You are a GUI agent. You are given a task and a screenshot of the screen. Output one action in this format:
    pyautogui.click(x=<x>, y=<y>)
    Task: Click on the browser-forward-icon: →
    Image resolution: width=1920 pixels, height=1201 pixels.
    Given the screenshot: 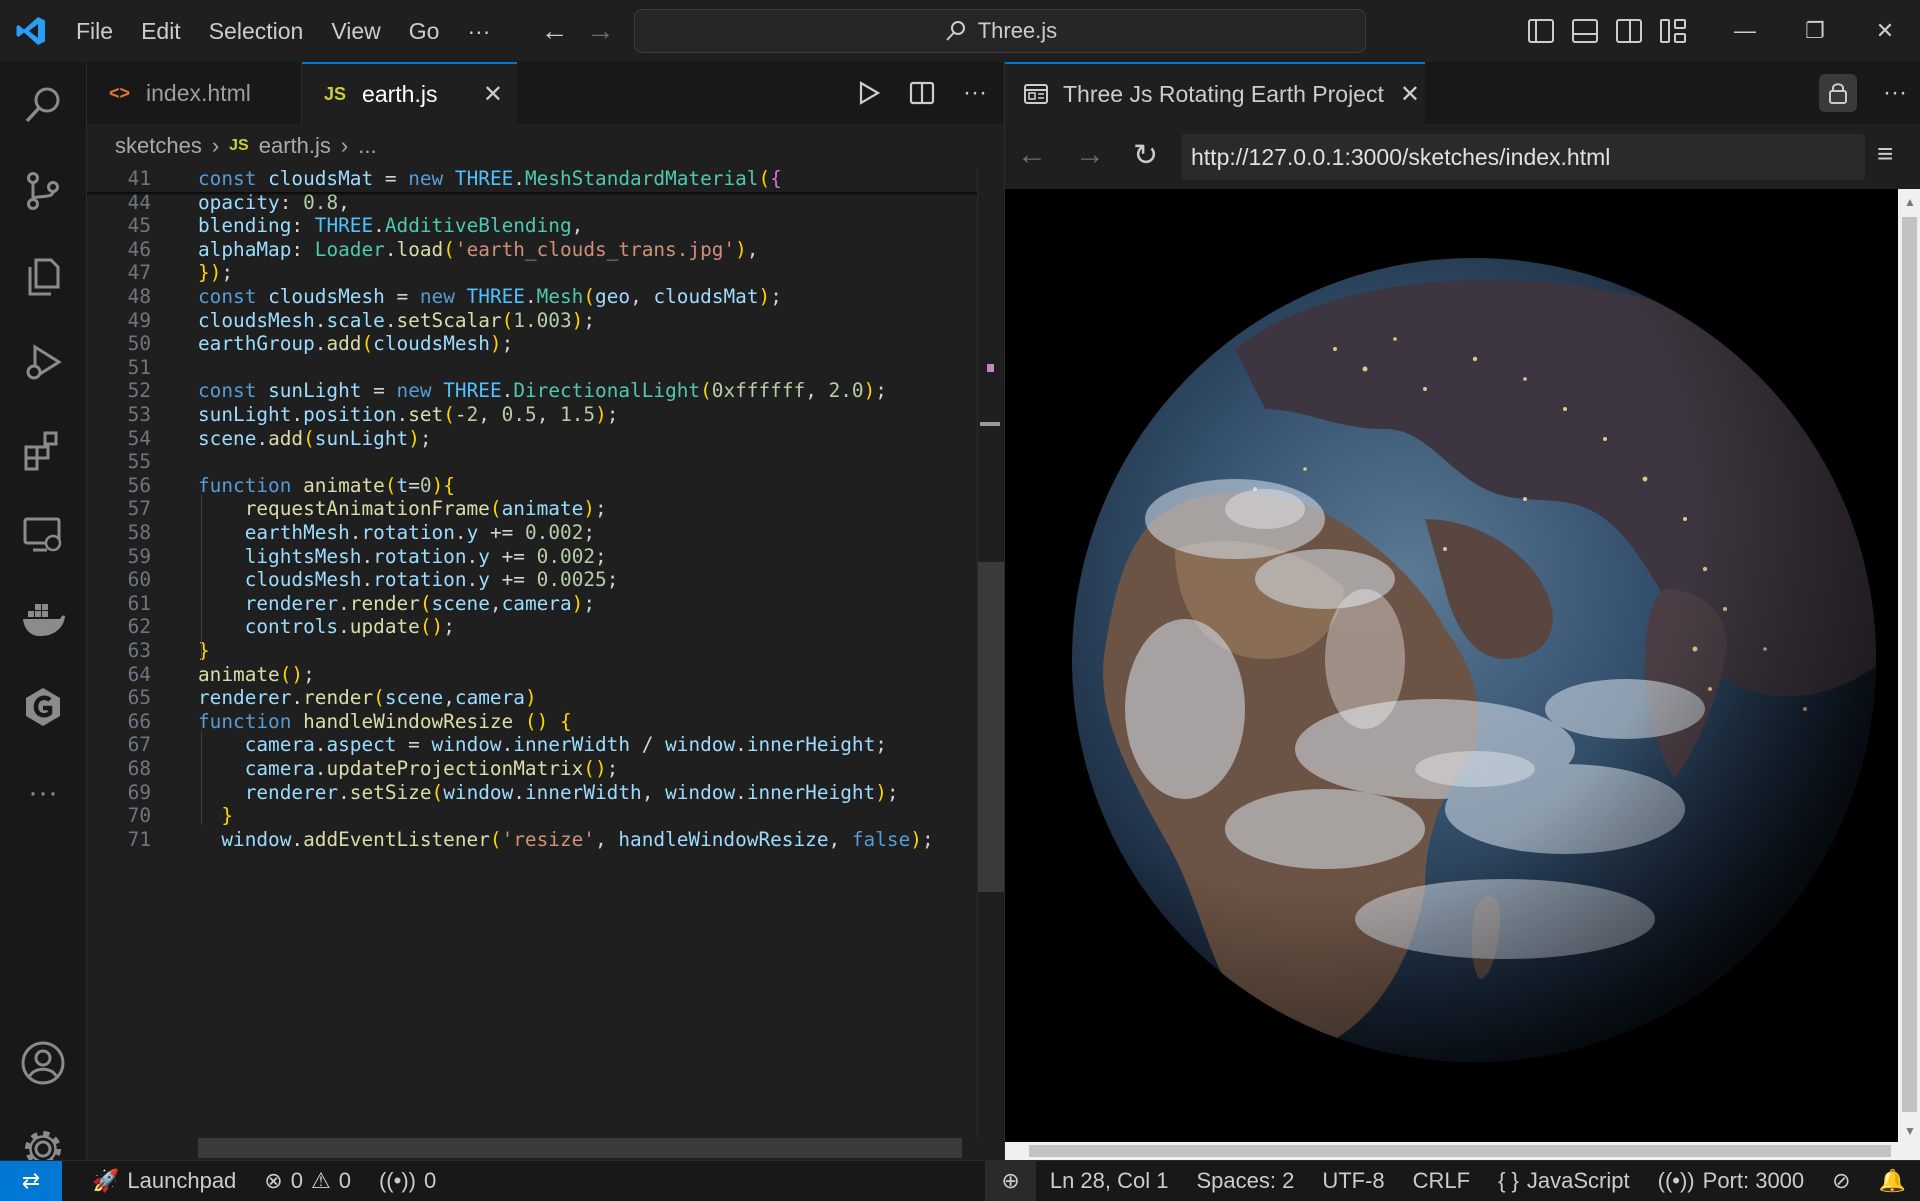 What is the action you would take?
    pyautogui.click(x=1090, y=155)
    